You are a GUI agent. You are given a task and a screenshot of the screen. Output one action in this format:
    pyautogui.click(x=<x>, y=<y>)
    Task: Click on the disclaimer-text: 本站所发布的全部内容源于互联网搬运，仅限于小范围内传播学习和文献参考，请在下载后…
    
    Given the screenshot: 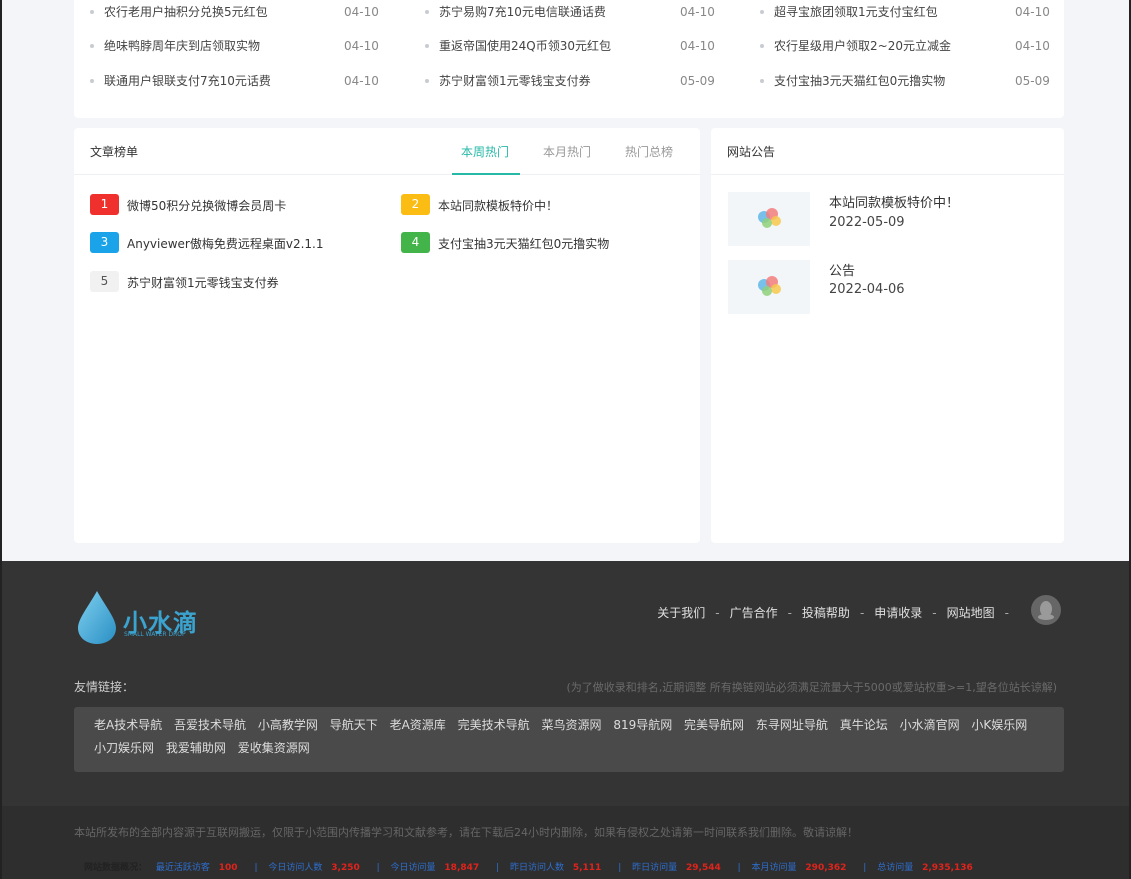 What is the action you would take?
    pyautogui.click(x=466, y=832)
    